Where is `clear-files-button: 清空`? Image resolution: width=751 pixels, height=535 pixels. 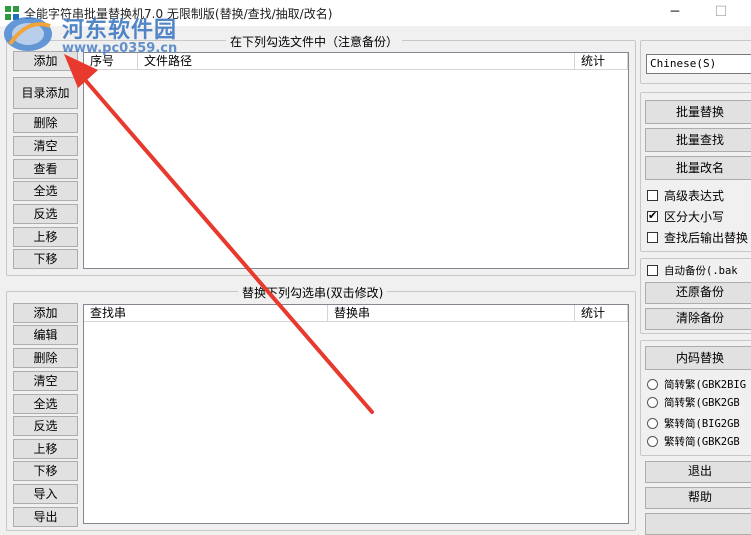 clear-files-button: 清空 is located at coordinates (45, 146).